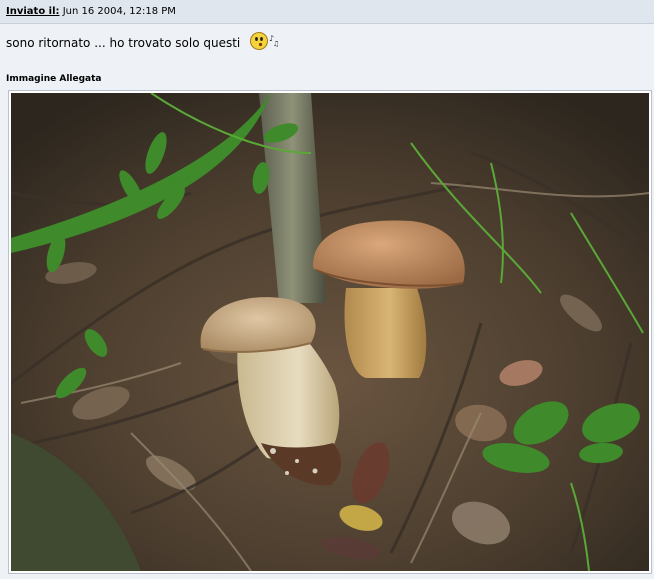 This screenshot has width=654, height=579. I want to click on posted-label: Inviato il:, so click(33, 11).